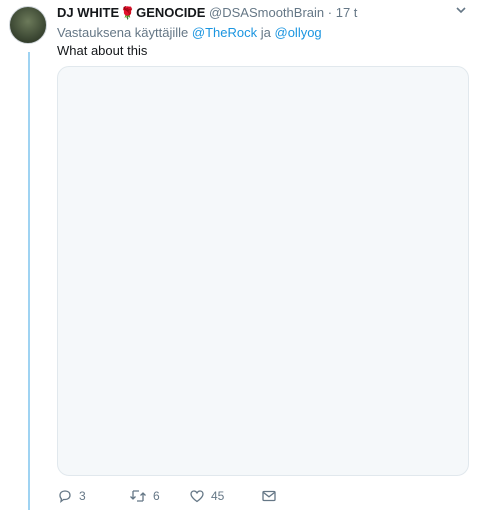 The image size is (480, 510). Describe the element at coordinates (461, 11) in the screenshot. I see `chevron-down-icon` at that location.